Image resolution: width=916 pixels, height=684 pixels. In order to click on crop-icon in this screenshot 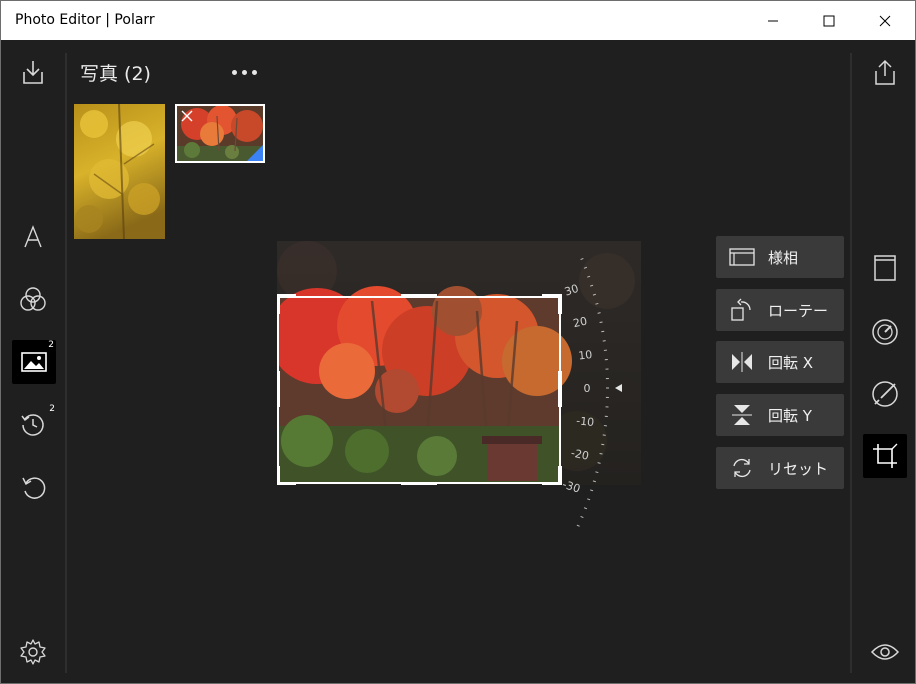, I will do `click(885, 455)`.